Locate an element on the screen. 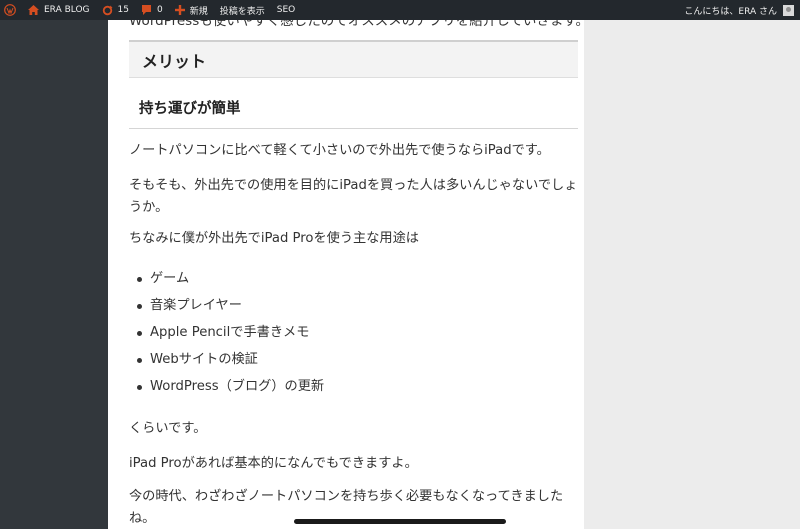 The width and height of the screenshot is (800, 529). home-indicator is located at coordinates (400, 521).